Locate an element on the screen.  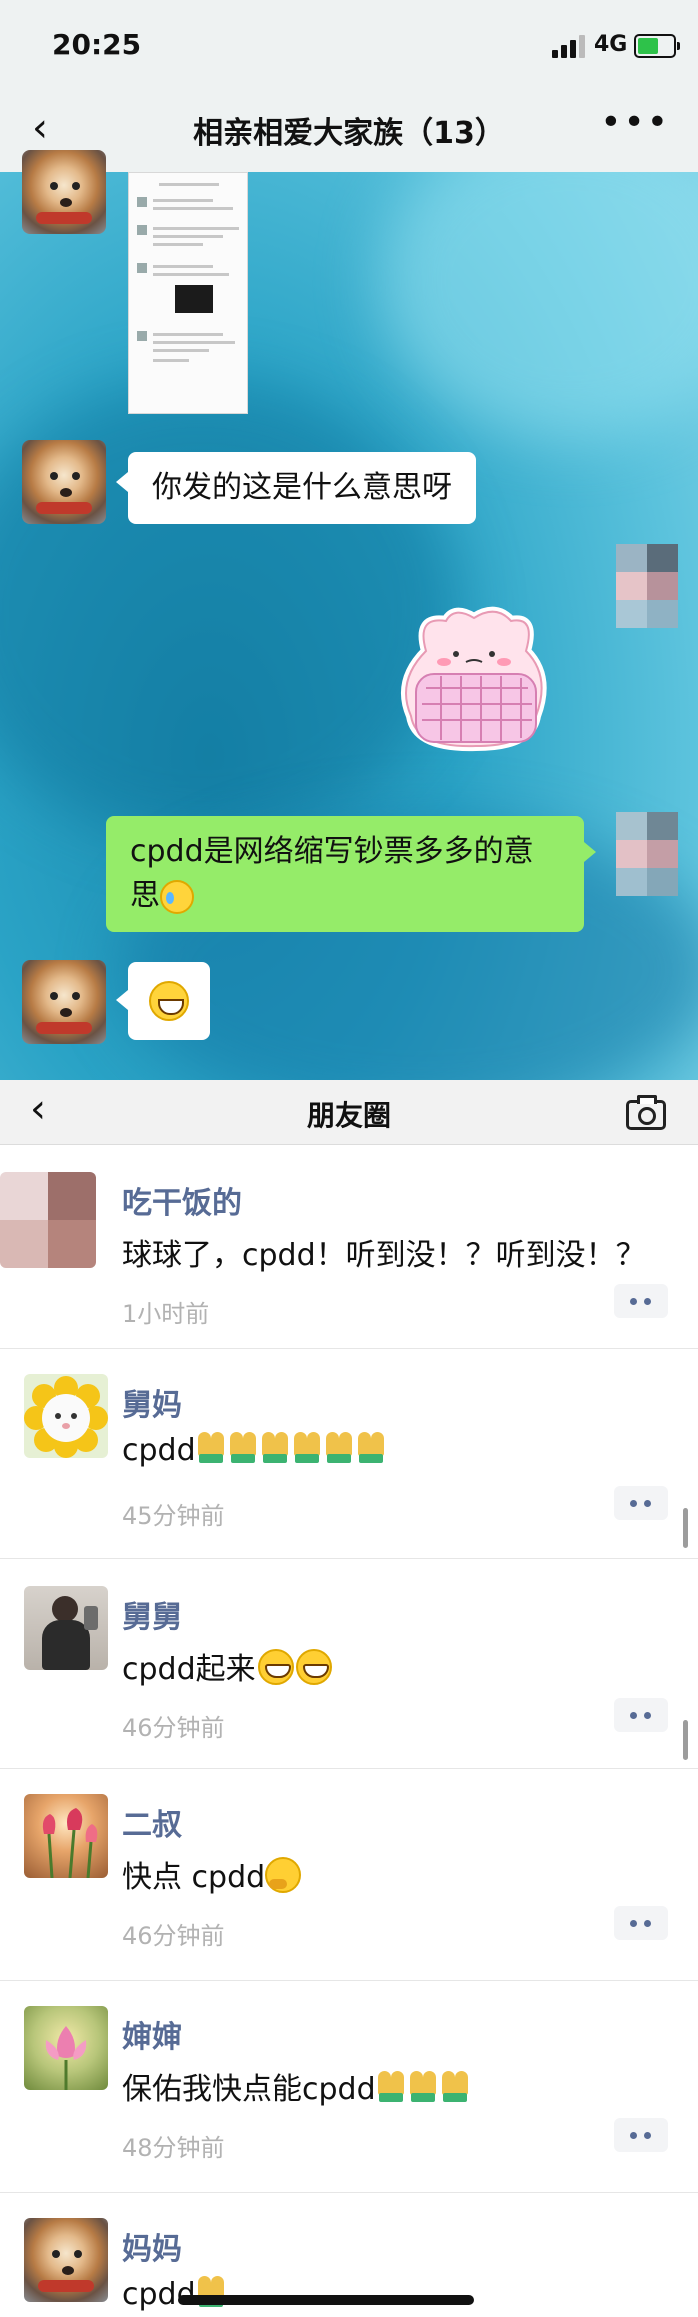
chat-title: 相亲相爱大家族（13） is located at coordinates (349, 133).